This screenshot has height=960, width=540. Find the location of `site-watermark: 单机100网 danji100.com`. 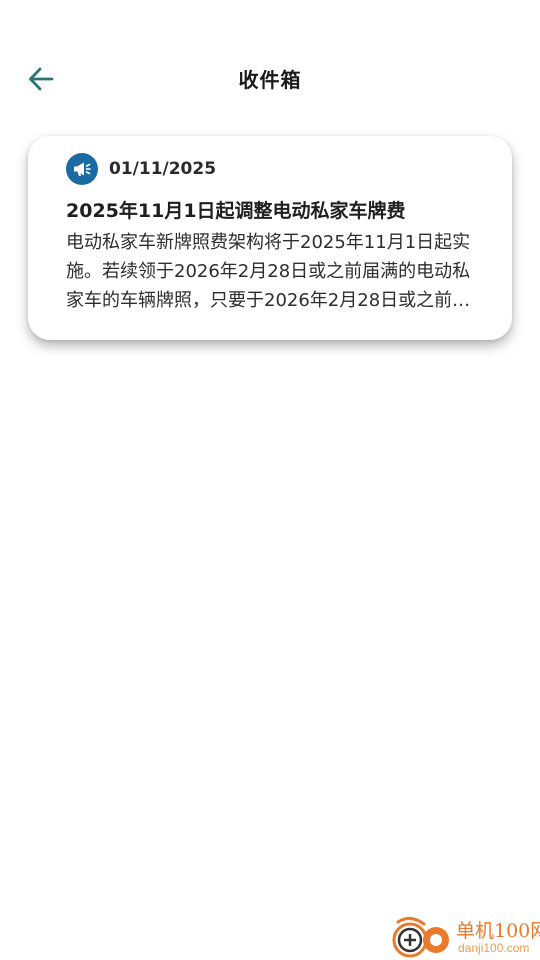

site-watermark: 单机100网 danji100.com is located at coordinates (465, 937).